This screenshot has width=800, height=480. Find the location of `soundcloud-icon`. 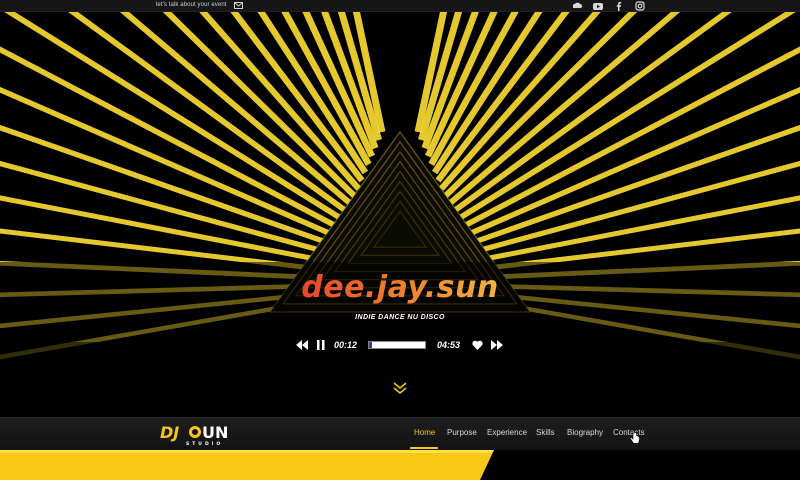

soundcloud-icon is located at coordinates (577, 6).